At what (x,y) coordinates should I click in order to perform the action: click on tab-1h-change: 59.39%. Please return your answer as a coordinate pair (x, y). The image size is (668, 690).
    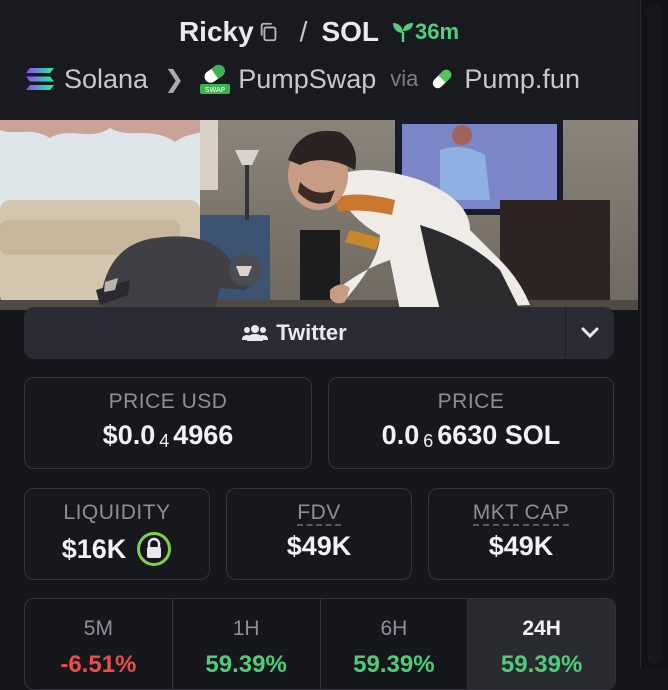
    Looking at the image, I should click on (246, 664).